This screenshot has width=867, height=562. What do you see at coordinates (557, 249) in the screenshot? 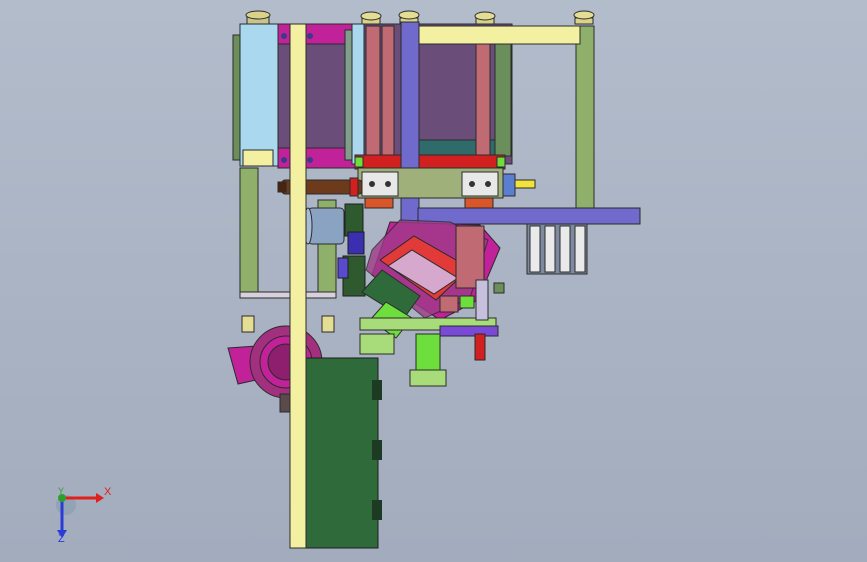
I see `comb-slats` at bounding box center [557, 249].